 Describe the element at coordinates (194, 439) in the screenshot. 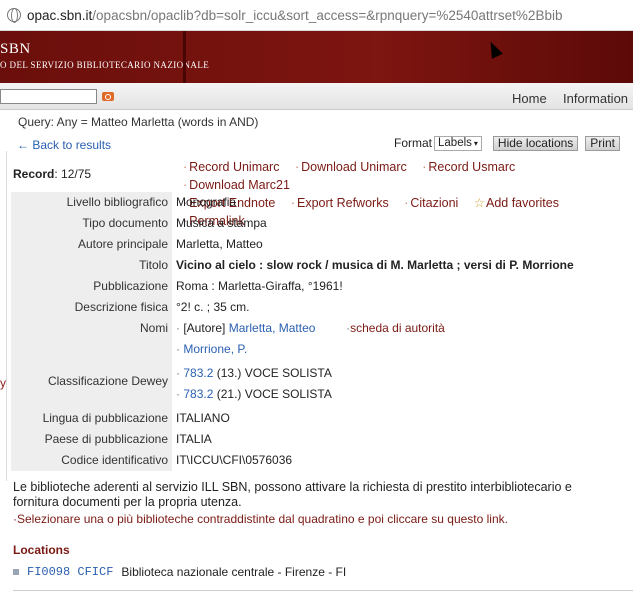

I see `field-value: ITALIA` at that location.